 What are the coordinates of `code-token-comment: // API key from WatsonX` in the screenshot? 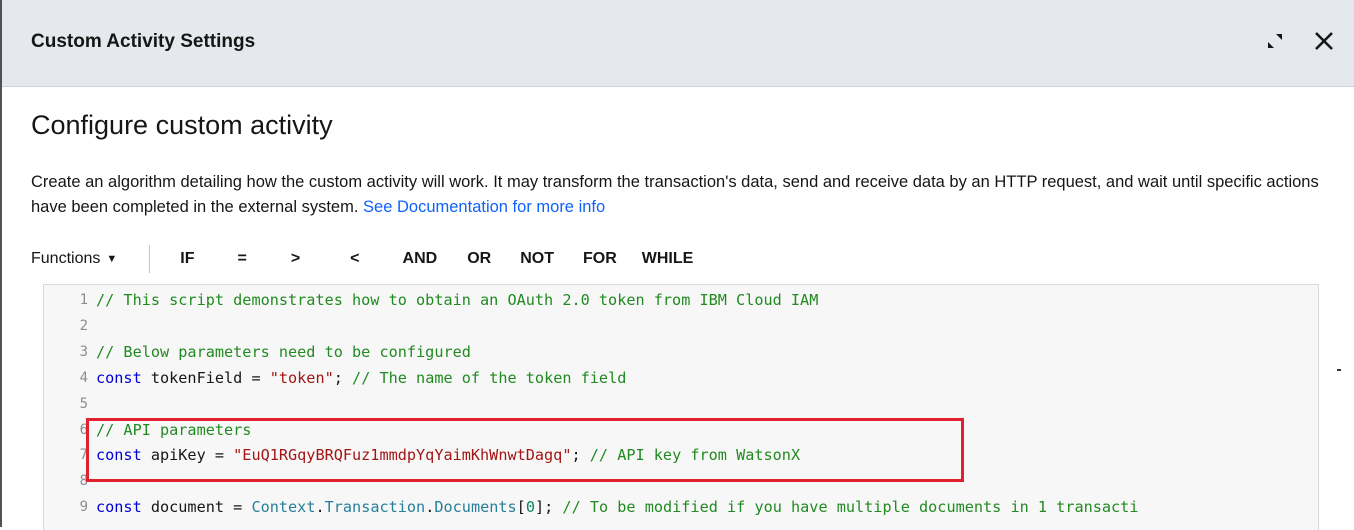 It's located at (695, 455).